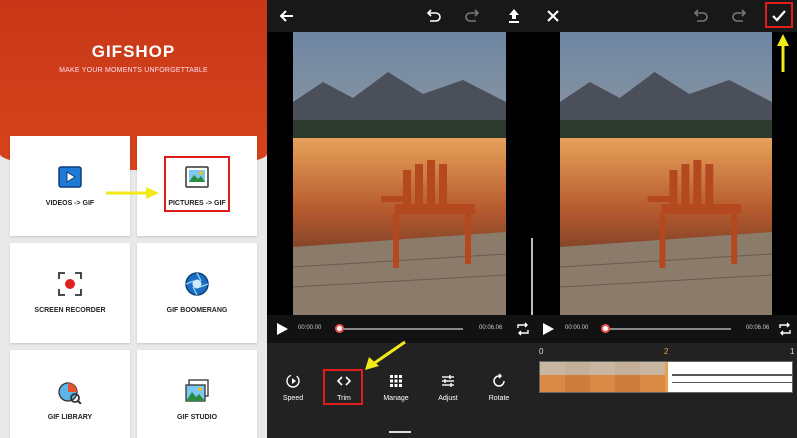 Image resolution: width=797 pixels, height=438 pixels. Describe the element at coordinates (197, 390) in the screenshot. I see `studio-icon` at that location.